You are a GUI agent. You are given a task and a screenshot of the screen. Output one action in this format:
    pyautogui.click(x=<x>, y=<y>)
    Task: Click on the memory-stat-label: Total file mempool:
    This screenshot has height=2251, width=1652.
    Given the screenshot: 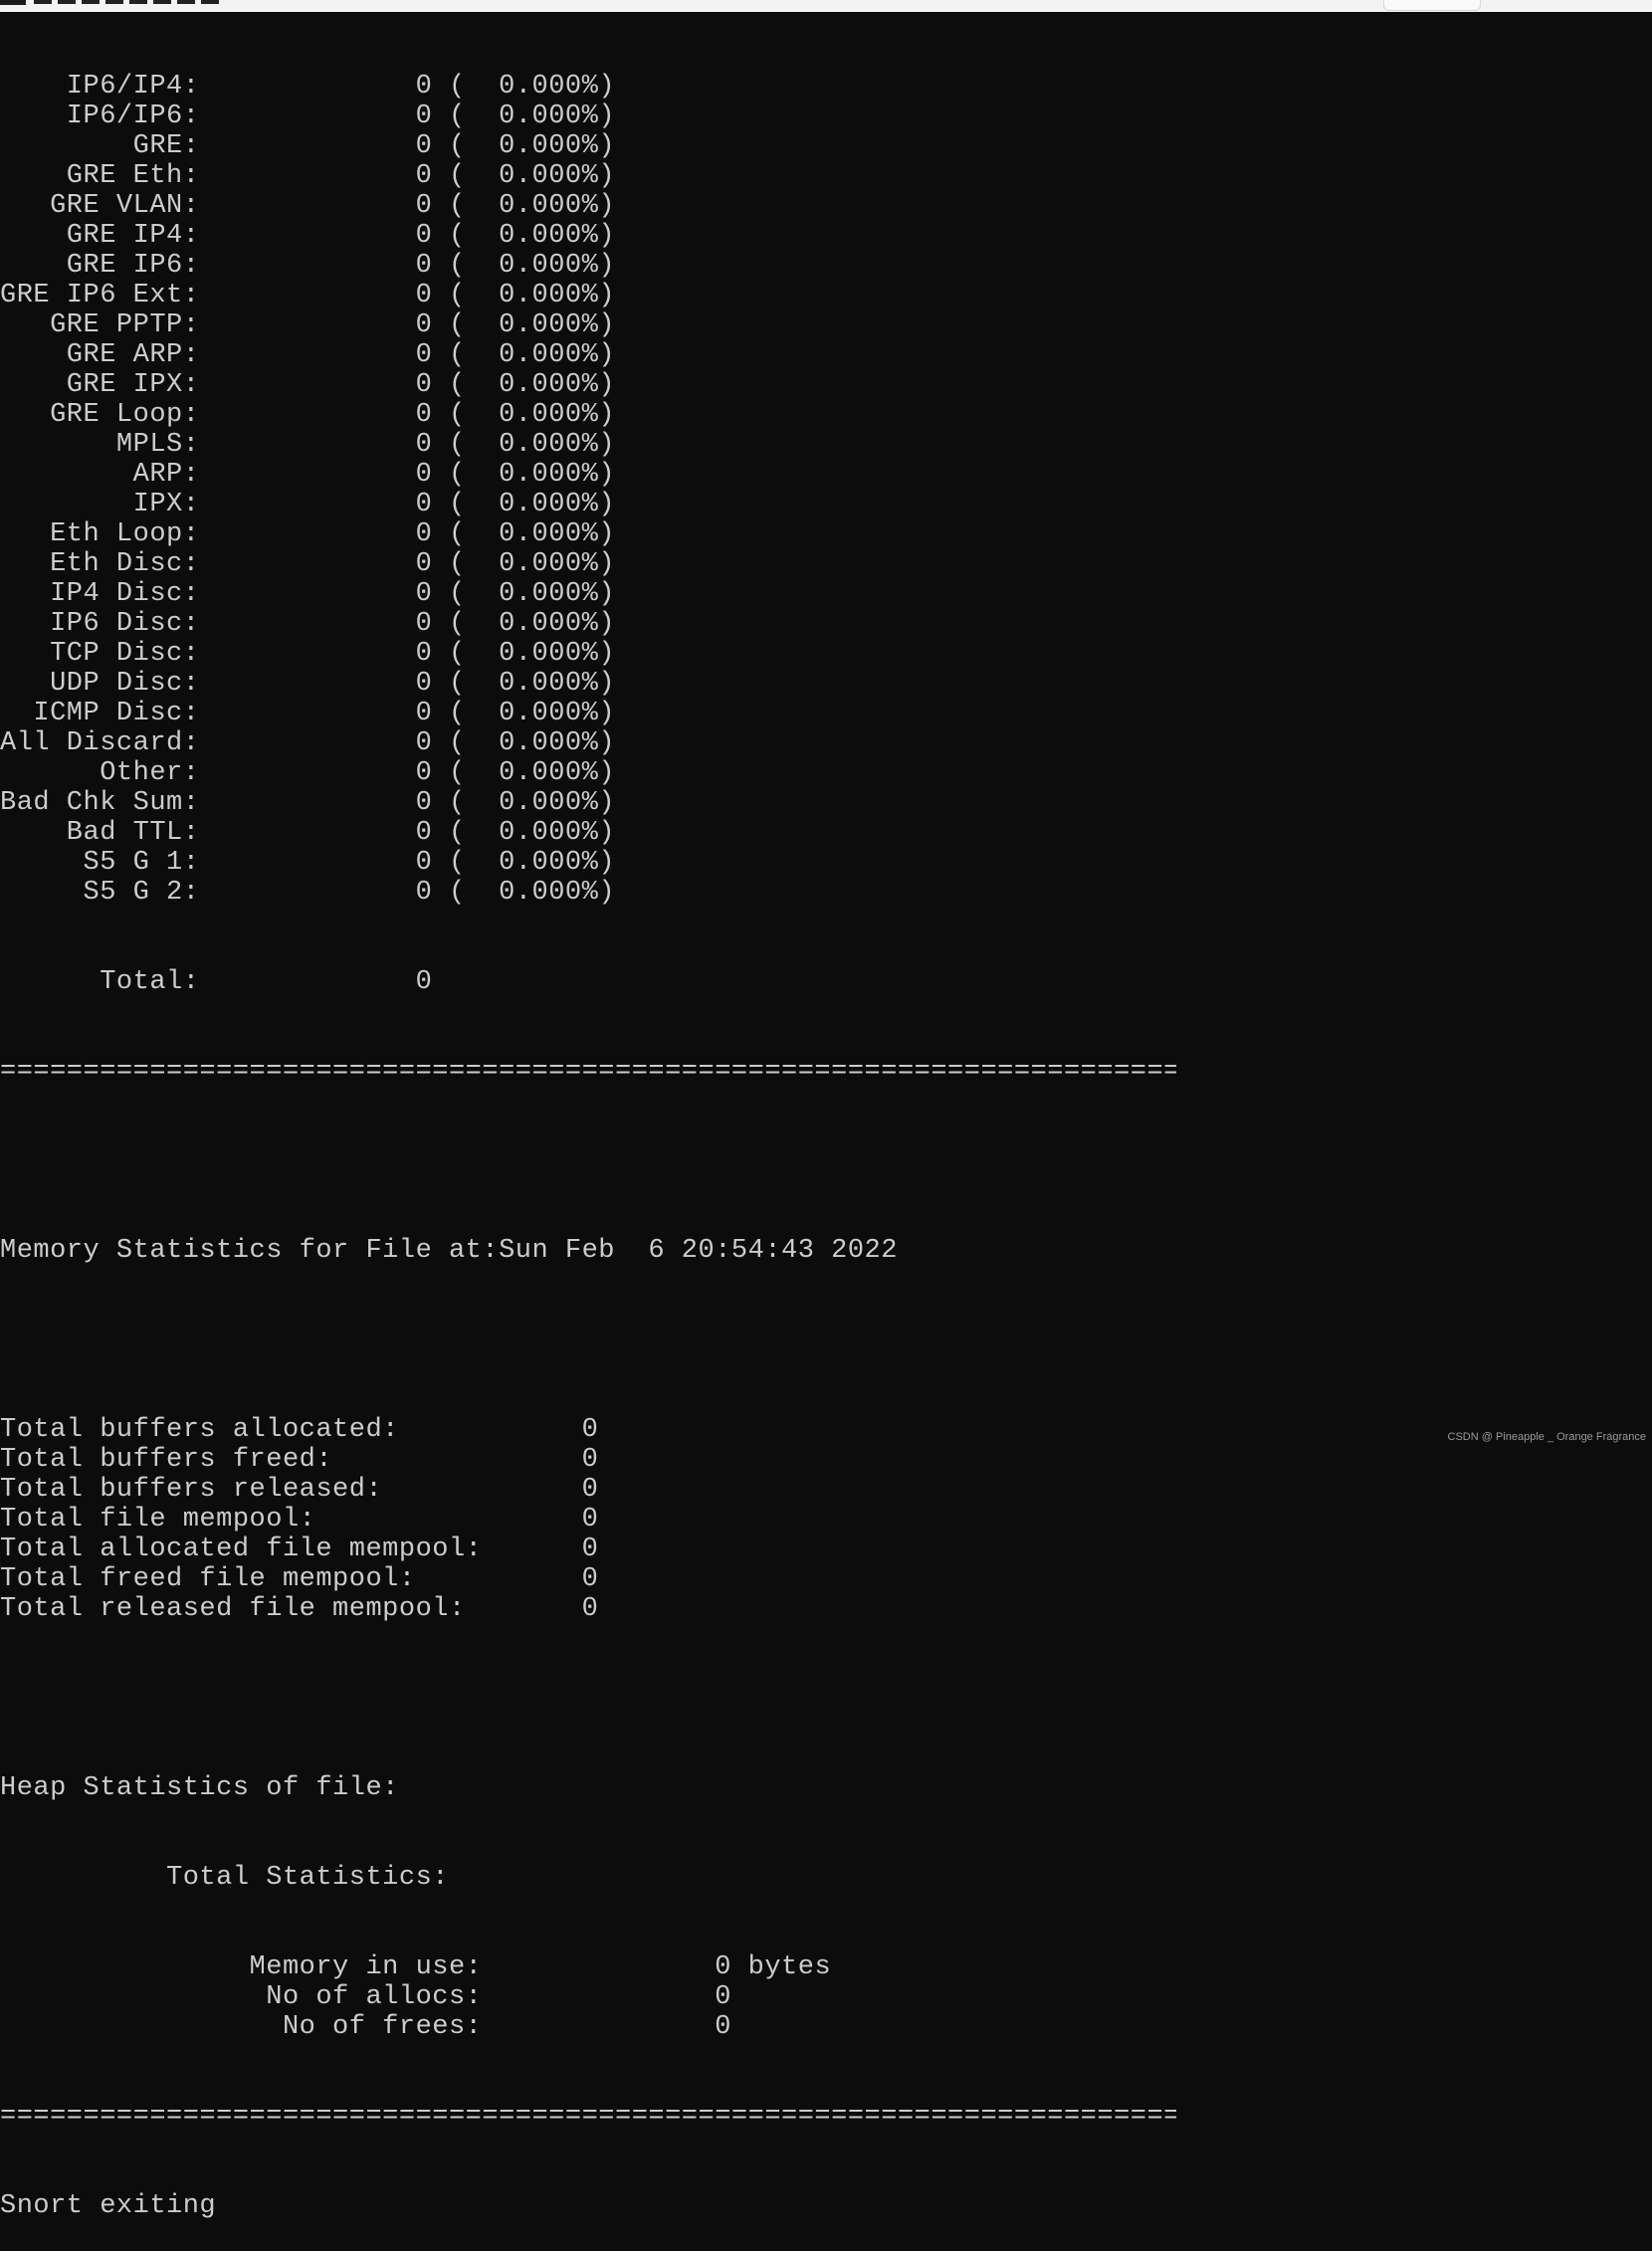 What is the action you would take?
    pyautogui.click(x=158, y=1520)
    